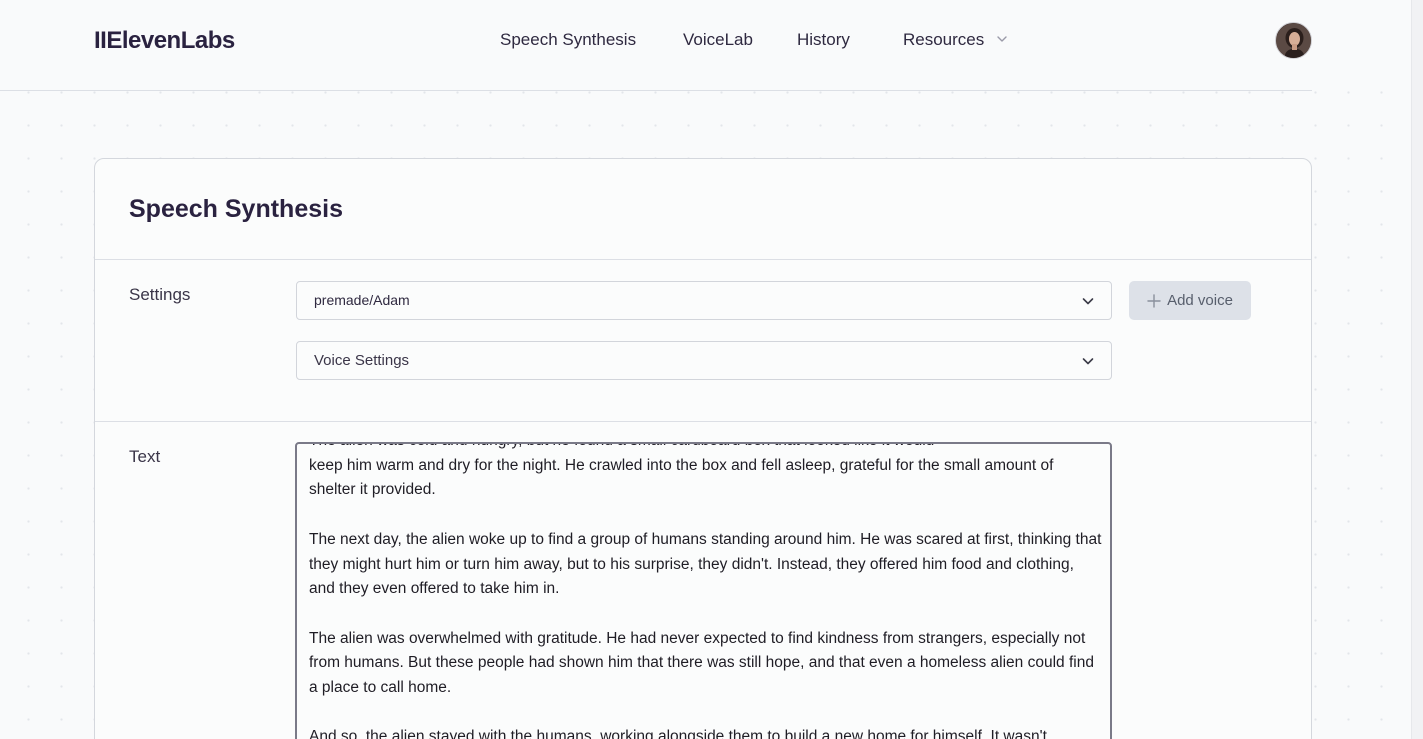 This screenshot has height=739, width=1423. What do you see at coordinates (1417, 369) in the screenshot?
I see `page-scrollbar` at bounding box center [1417, 369].